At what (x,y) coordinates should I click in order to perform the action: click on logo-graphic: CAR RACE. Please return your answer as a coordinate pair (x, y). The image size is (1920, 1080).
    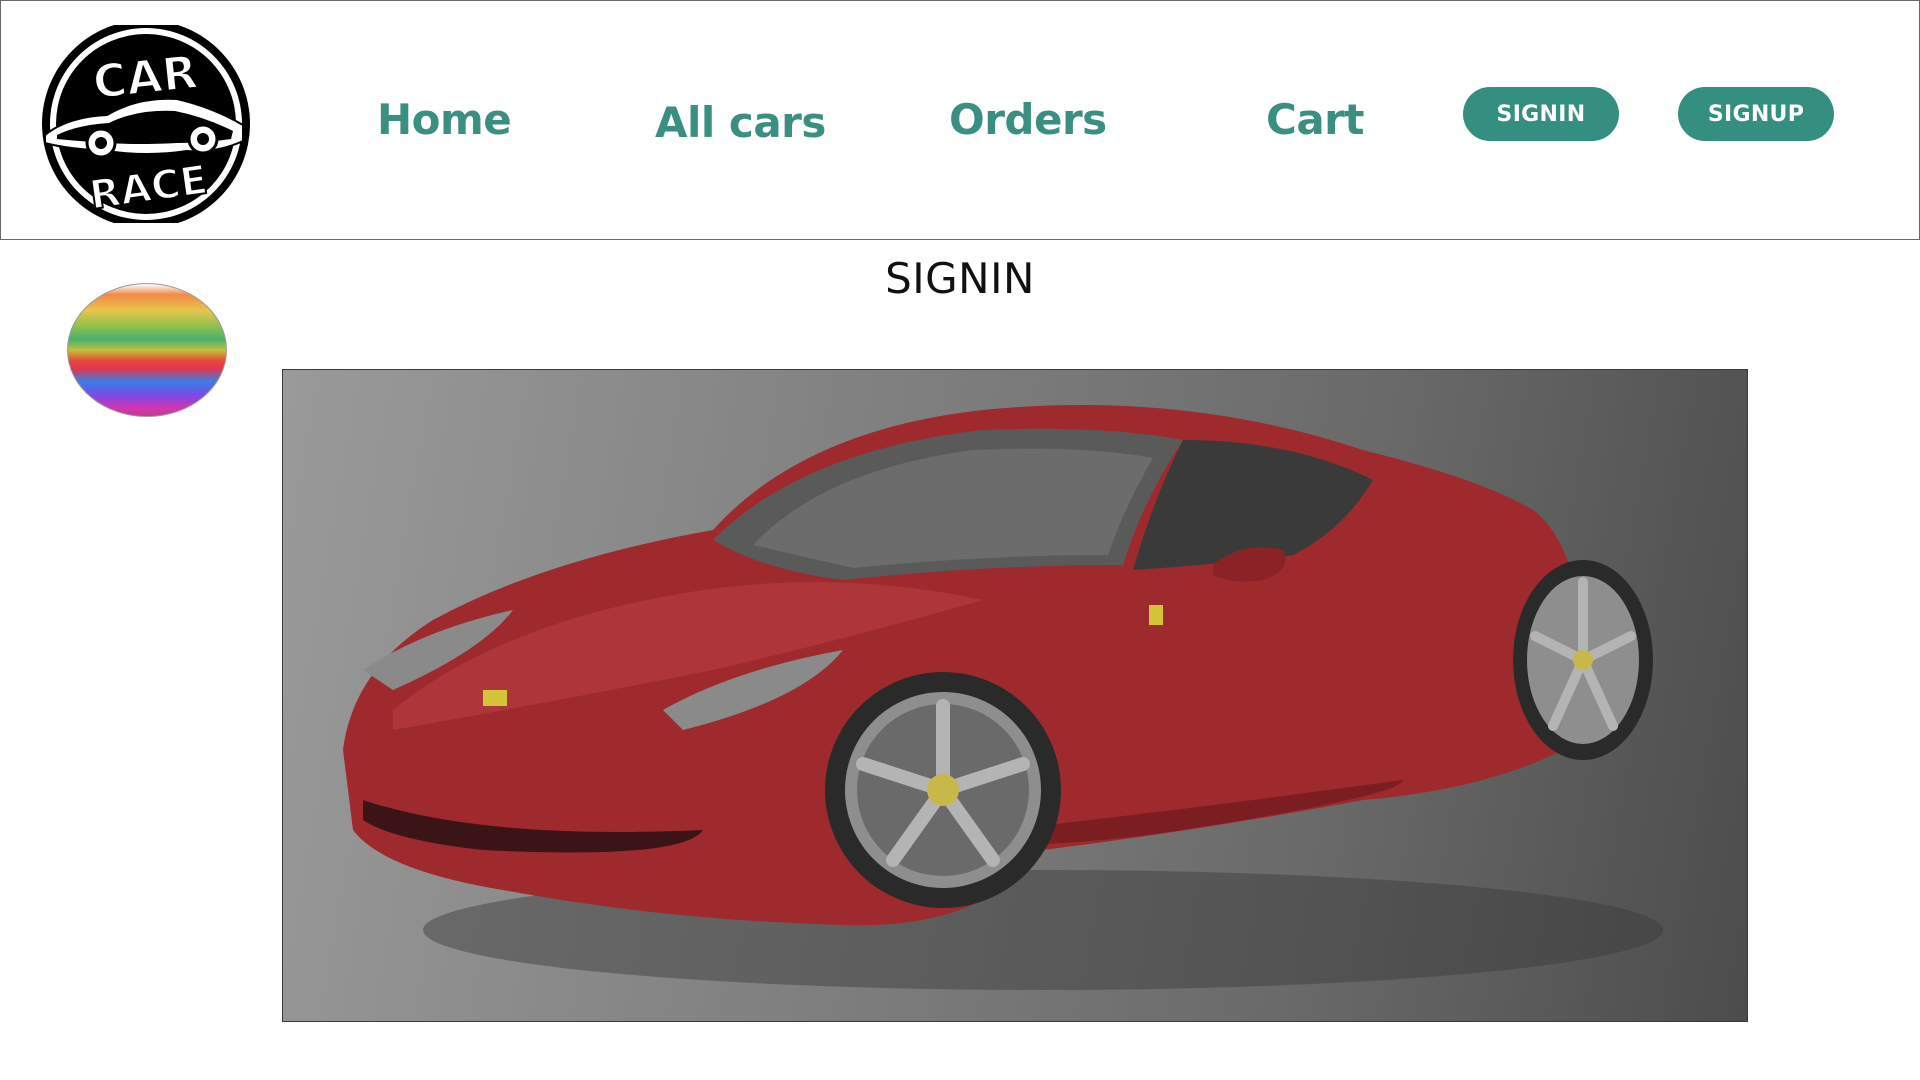
    Looking at the image, I should click on (146, 124).